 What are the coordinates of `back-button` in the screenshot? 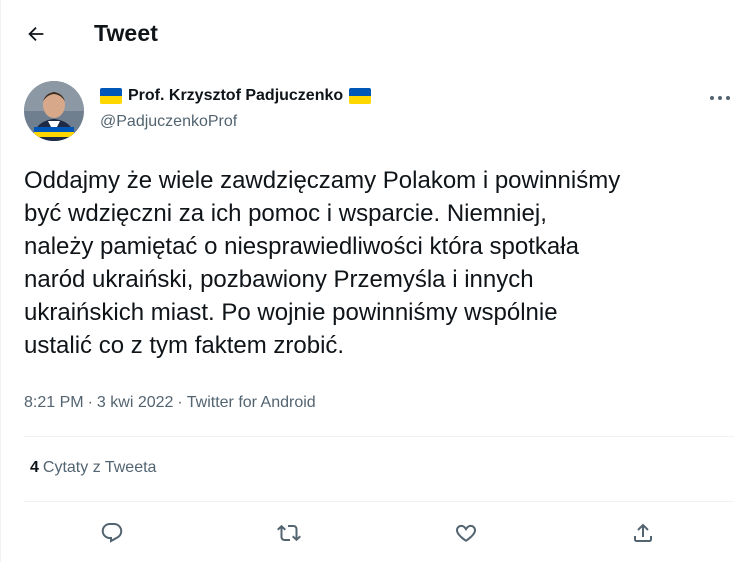 It's located at (36, 34).